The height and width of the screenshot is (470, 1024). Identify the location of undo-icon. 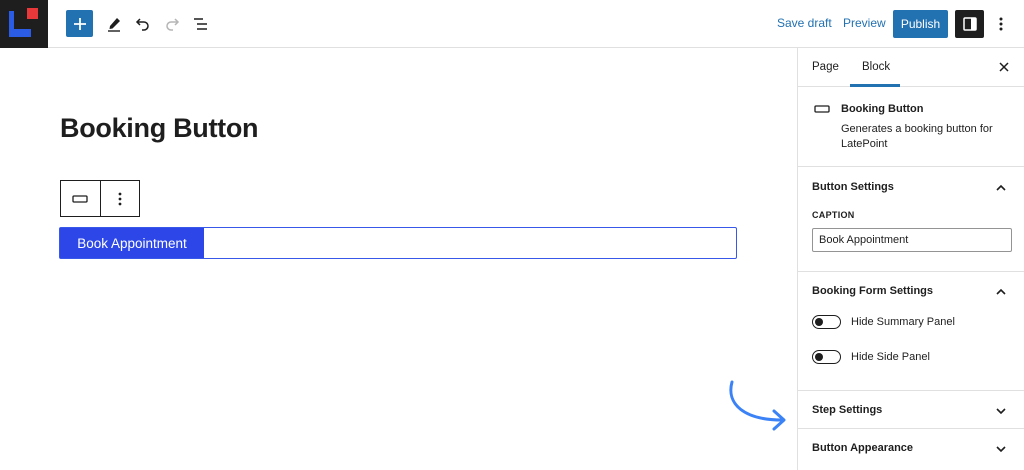
(142, 24).